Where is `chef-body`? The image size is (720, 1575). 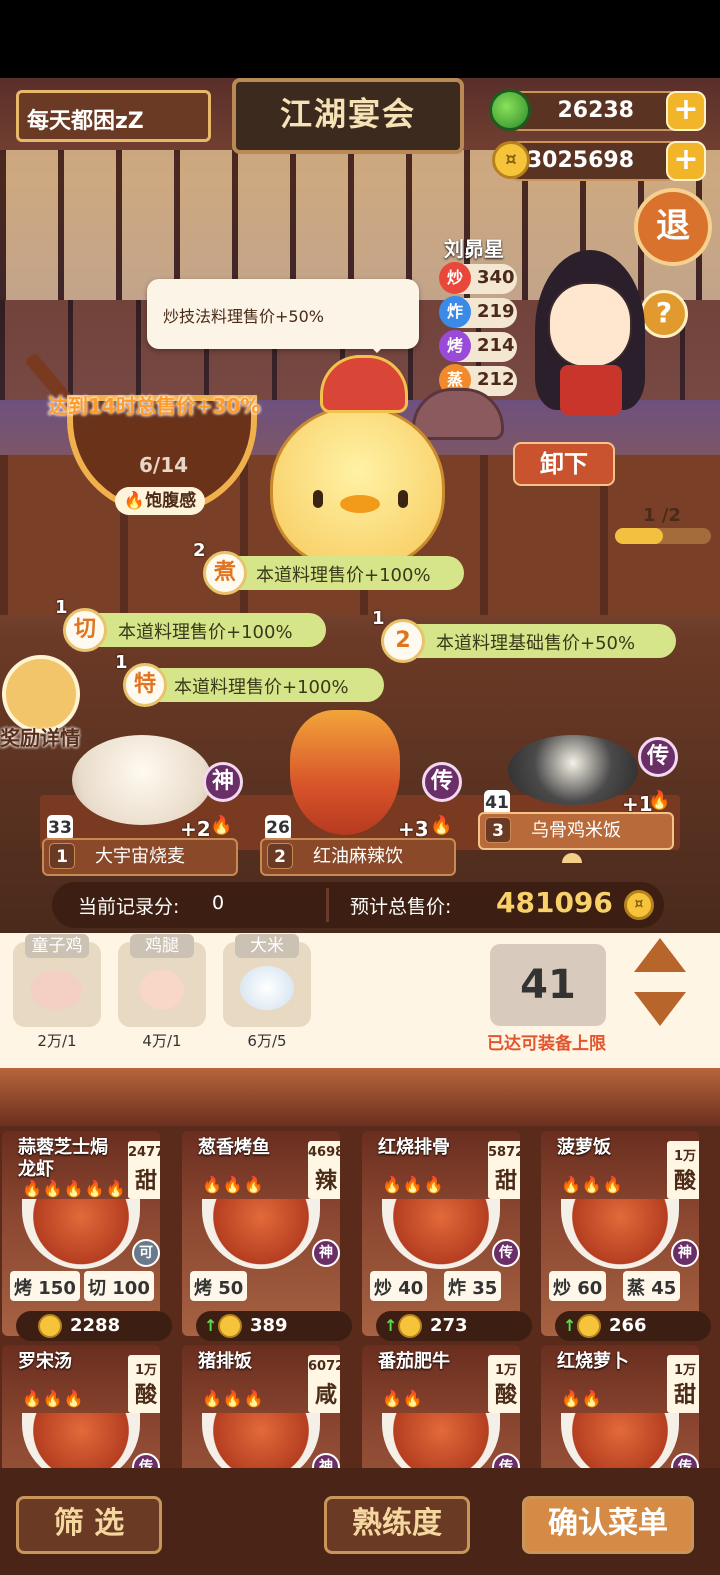 chef-body is located at coordinates (591, 390).